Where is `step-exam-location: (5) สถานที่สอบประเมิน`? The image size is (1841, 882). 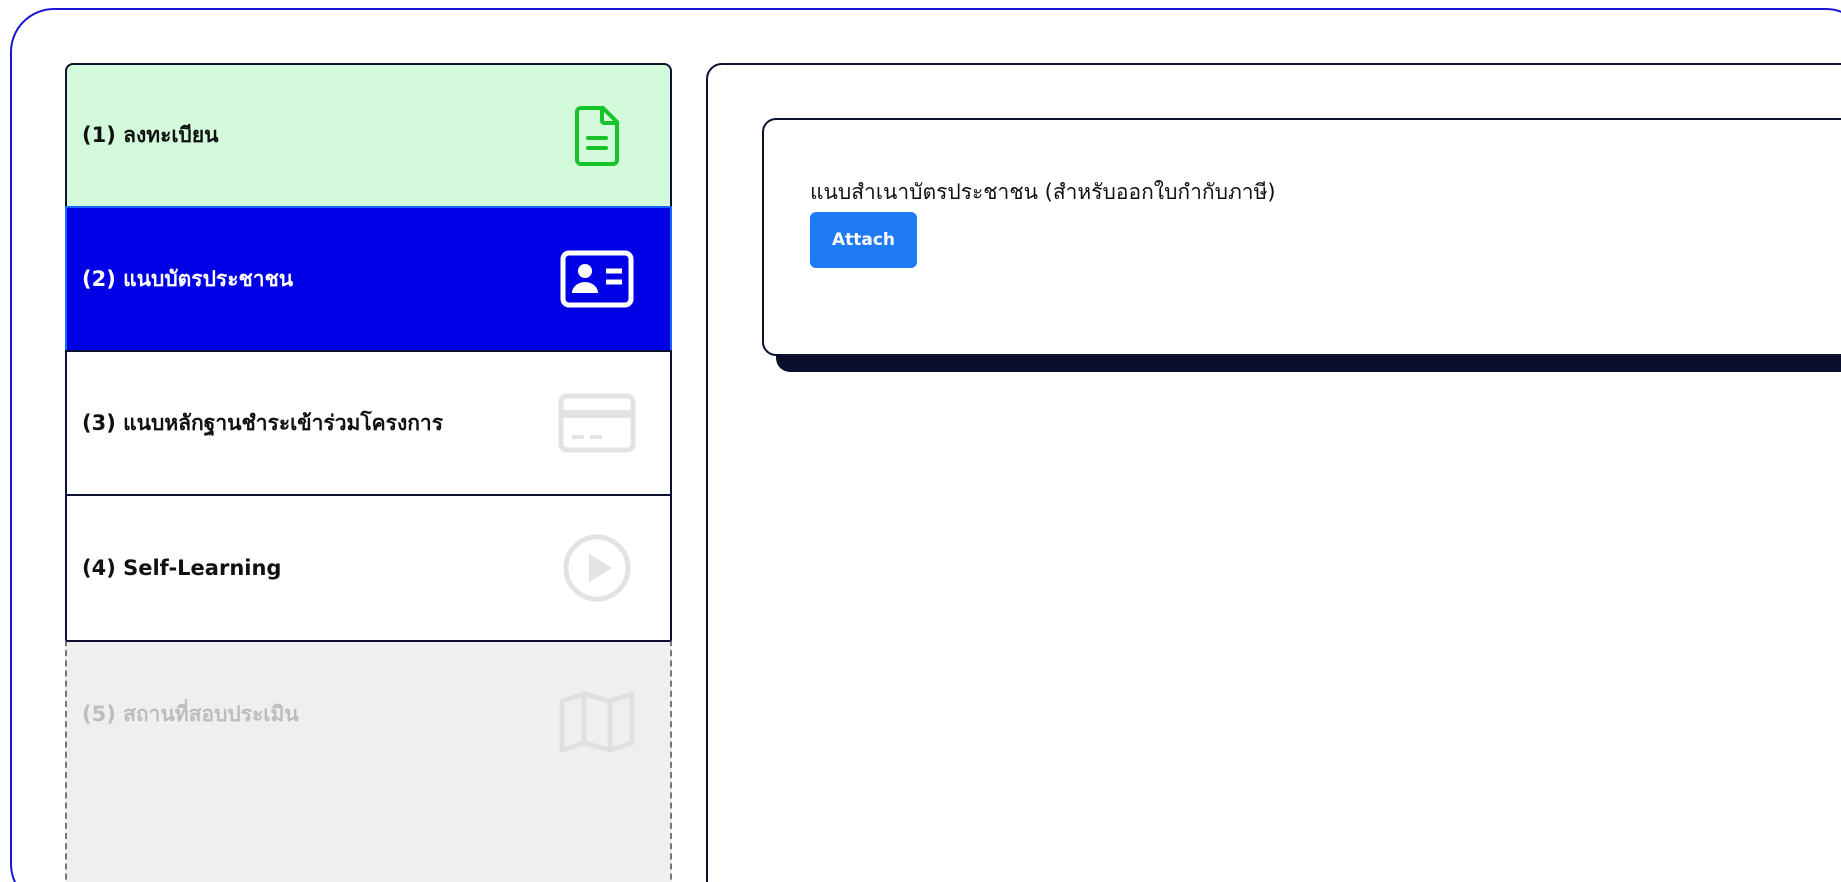 step-exam-location: (5) สถานที่สอบประเมิน is located at coordinates (368, 761).